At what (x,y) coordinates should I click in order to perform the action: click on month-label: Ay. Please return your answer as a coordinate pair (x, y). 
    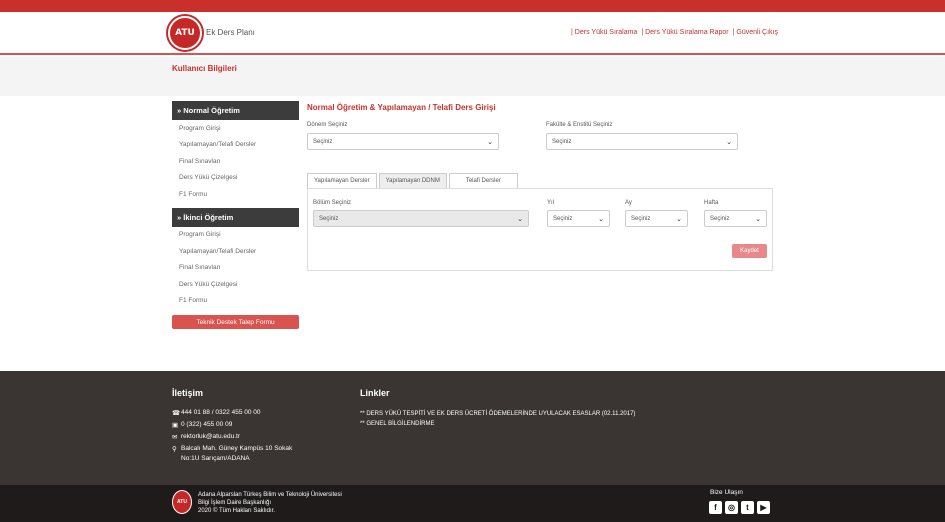
    Looking at the image, I should click on (628, 203).